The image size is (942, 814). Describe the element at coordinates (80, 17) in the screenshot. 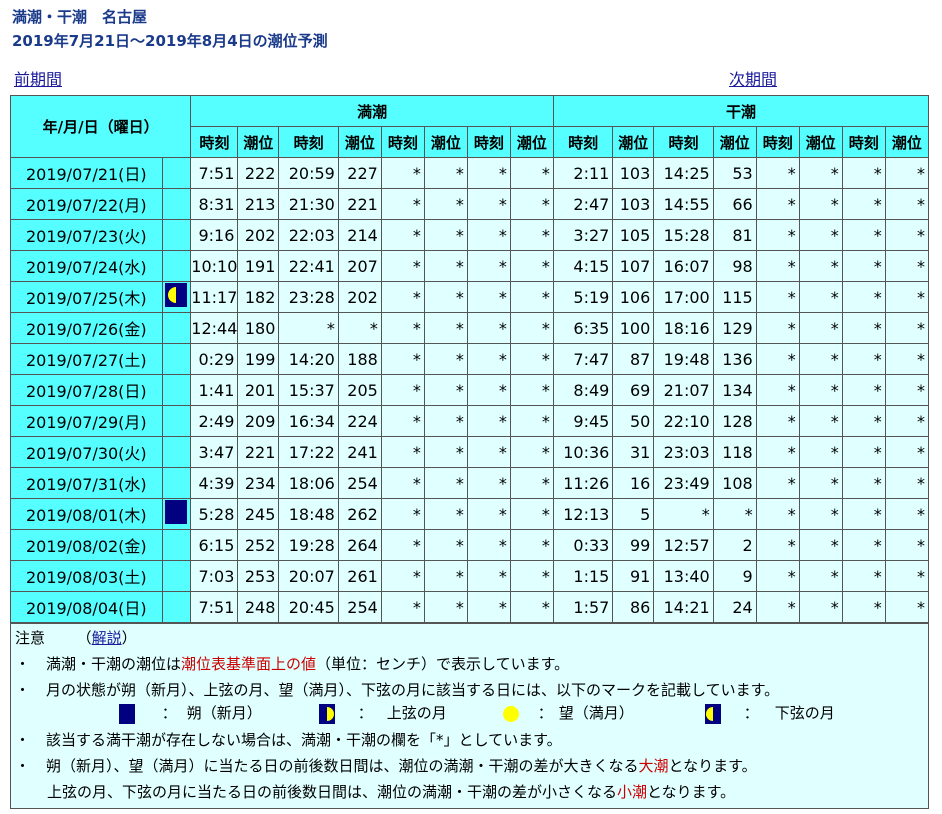

I see `page-title: 満潮・干潮 名古屋` at that location.